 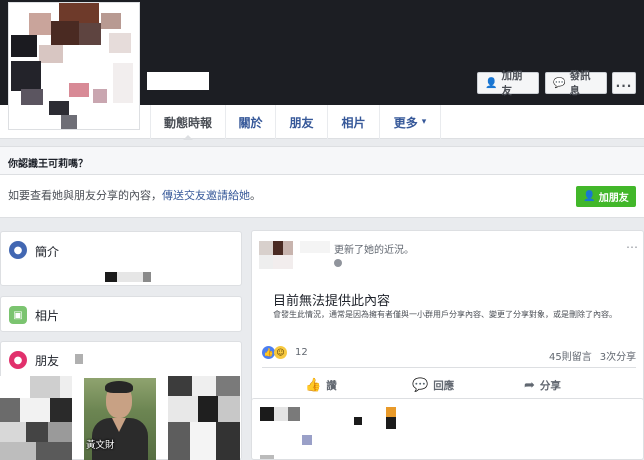 I want to click on tab-more: 更多 ▾, so click(x=410, y=122).